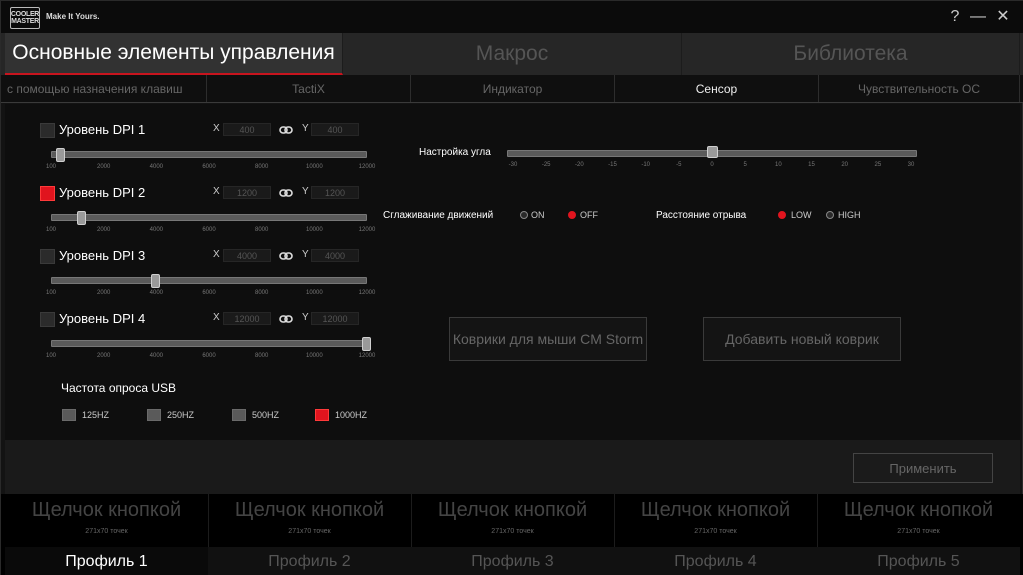  I want to click on profile-5-name: Профиль 5, so click(918, 561).